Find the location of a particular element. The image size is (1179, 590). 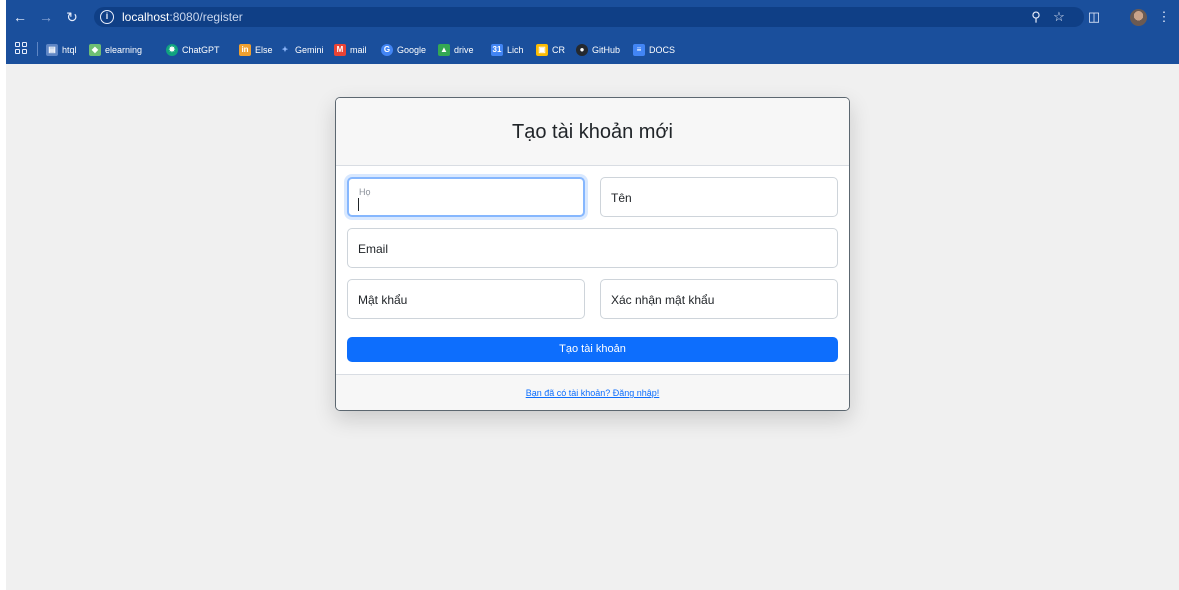

email-field: Email is located at coordinates (592, 248).